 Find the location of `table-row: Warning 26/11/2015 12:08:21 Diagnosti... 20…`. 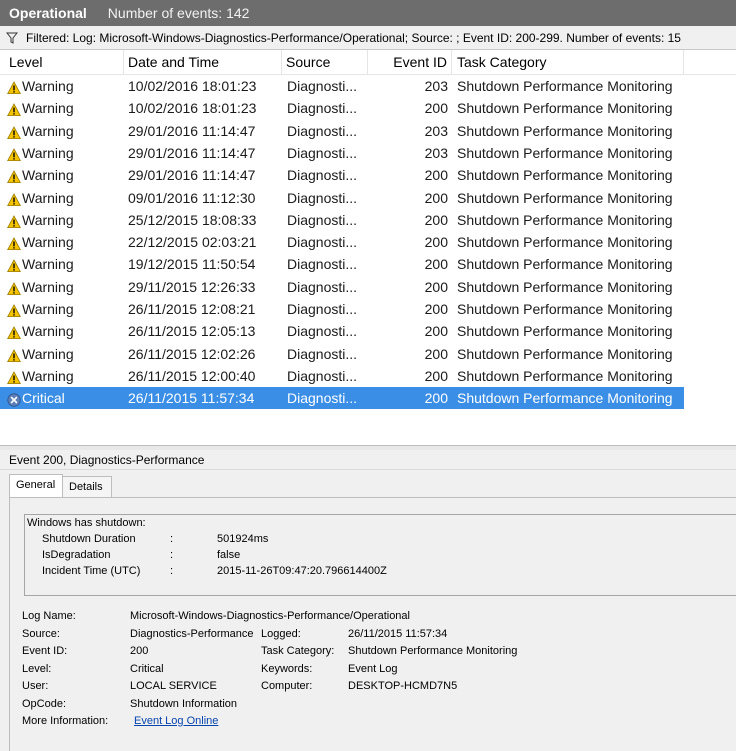

table-row: Warning 26/11/2015 12:08:21 Diagnosti... 20… is located at coordinates (342, 309).